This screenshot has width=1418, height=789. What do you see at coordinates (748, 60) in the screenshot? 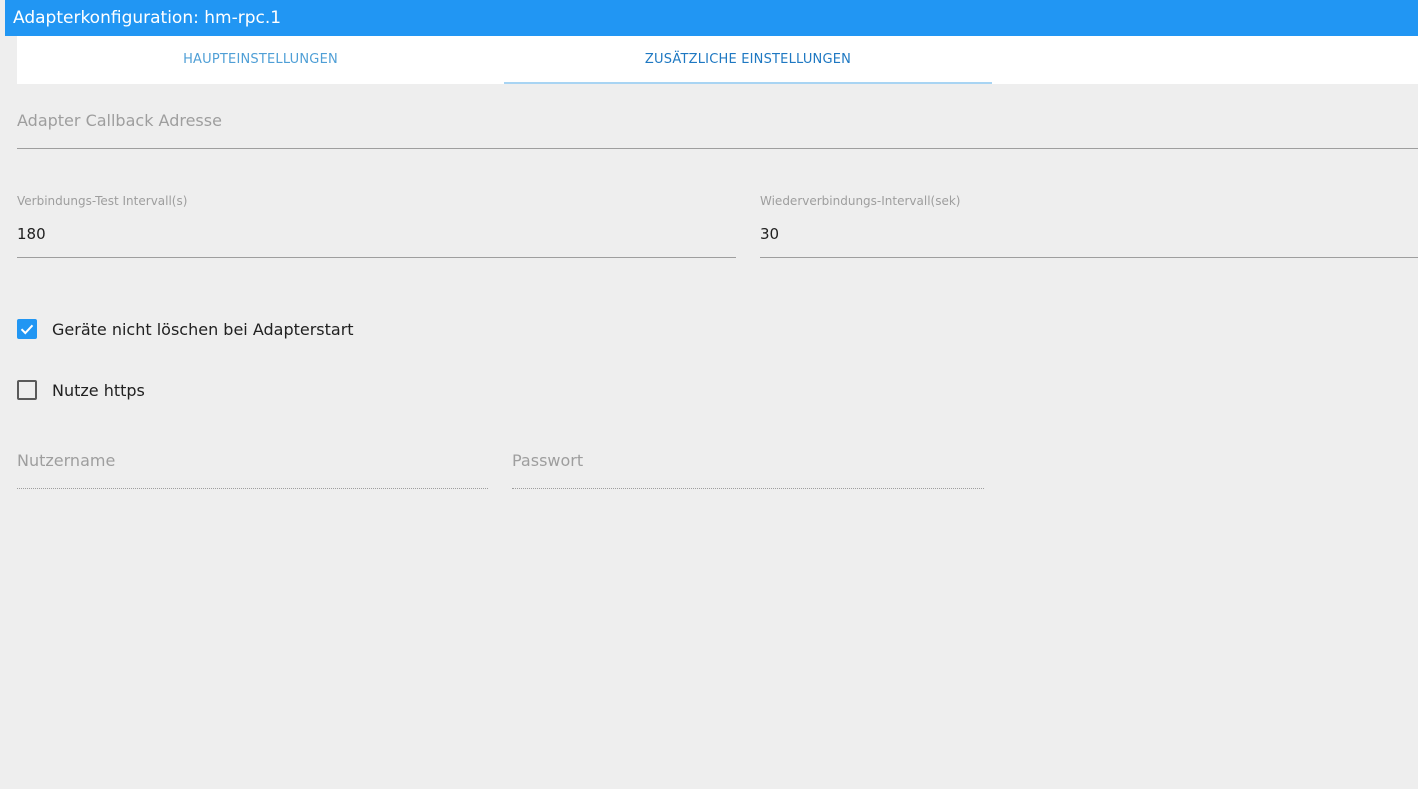
I see `tab-additional-settings: ZUSÄTZLICHE EINSTELLUNGEN` at bounding box center [748, 60].